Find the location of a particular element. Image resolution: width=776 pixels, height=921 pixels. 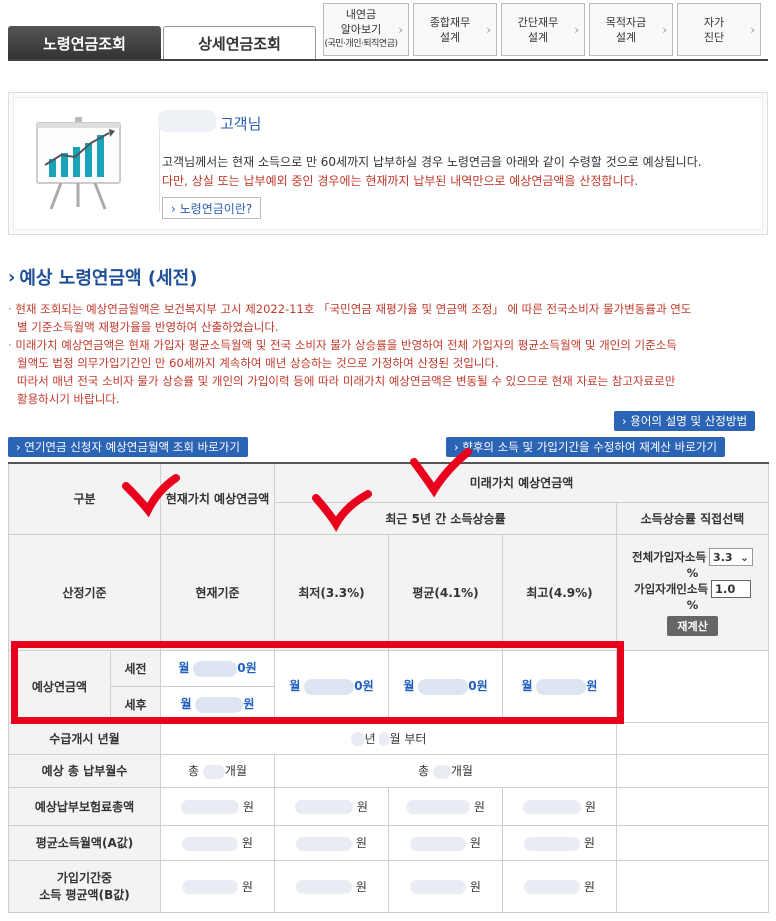

b-avg: 원 is located at coordinates (445, 886).